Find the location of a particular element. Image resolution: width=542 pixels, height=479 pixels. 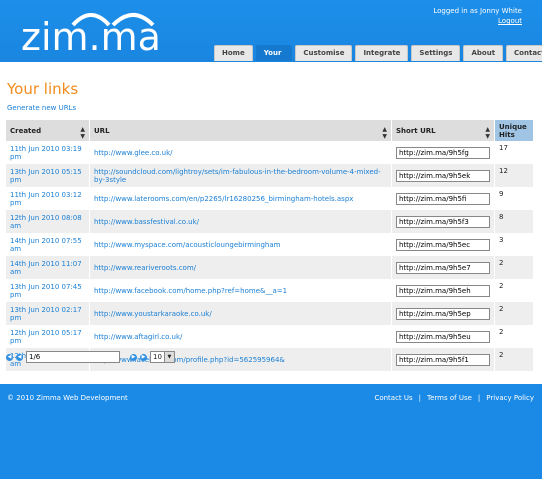

last-page-icon: ▶ is located at coordinates (143, 357).